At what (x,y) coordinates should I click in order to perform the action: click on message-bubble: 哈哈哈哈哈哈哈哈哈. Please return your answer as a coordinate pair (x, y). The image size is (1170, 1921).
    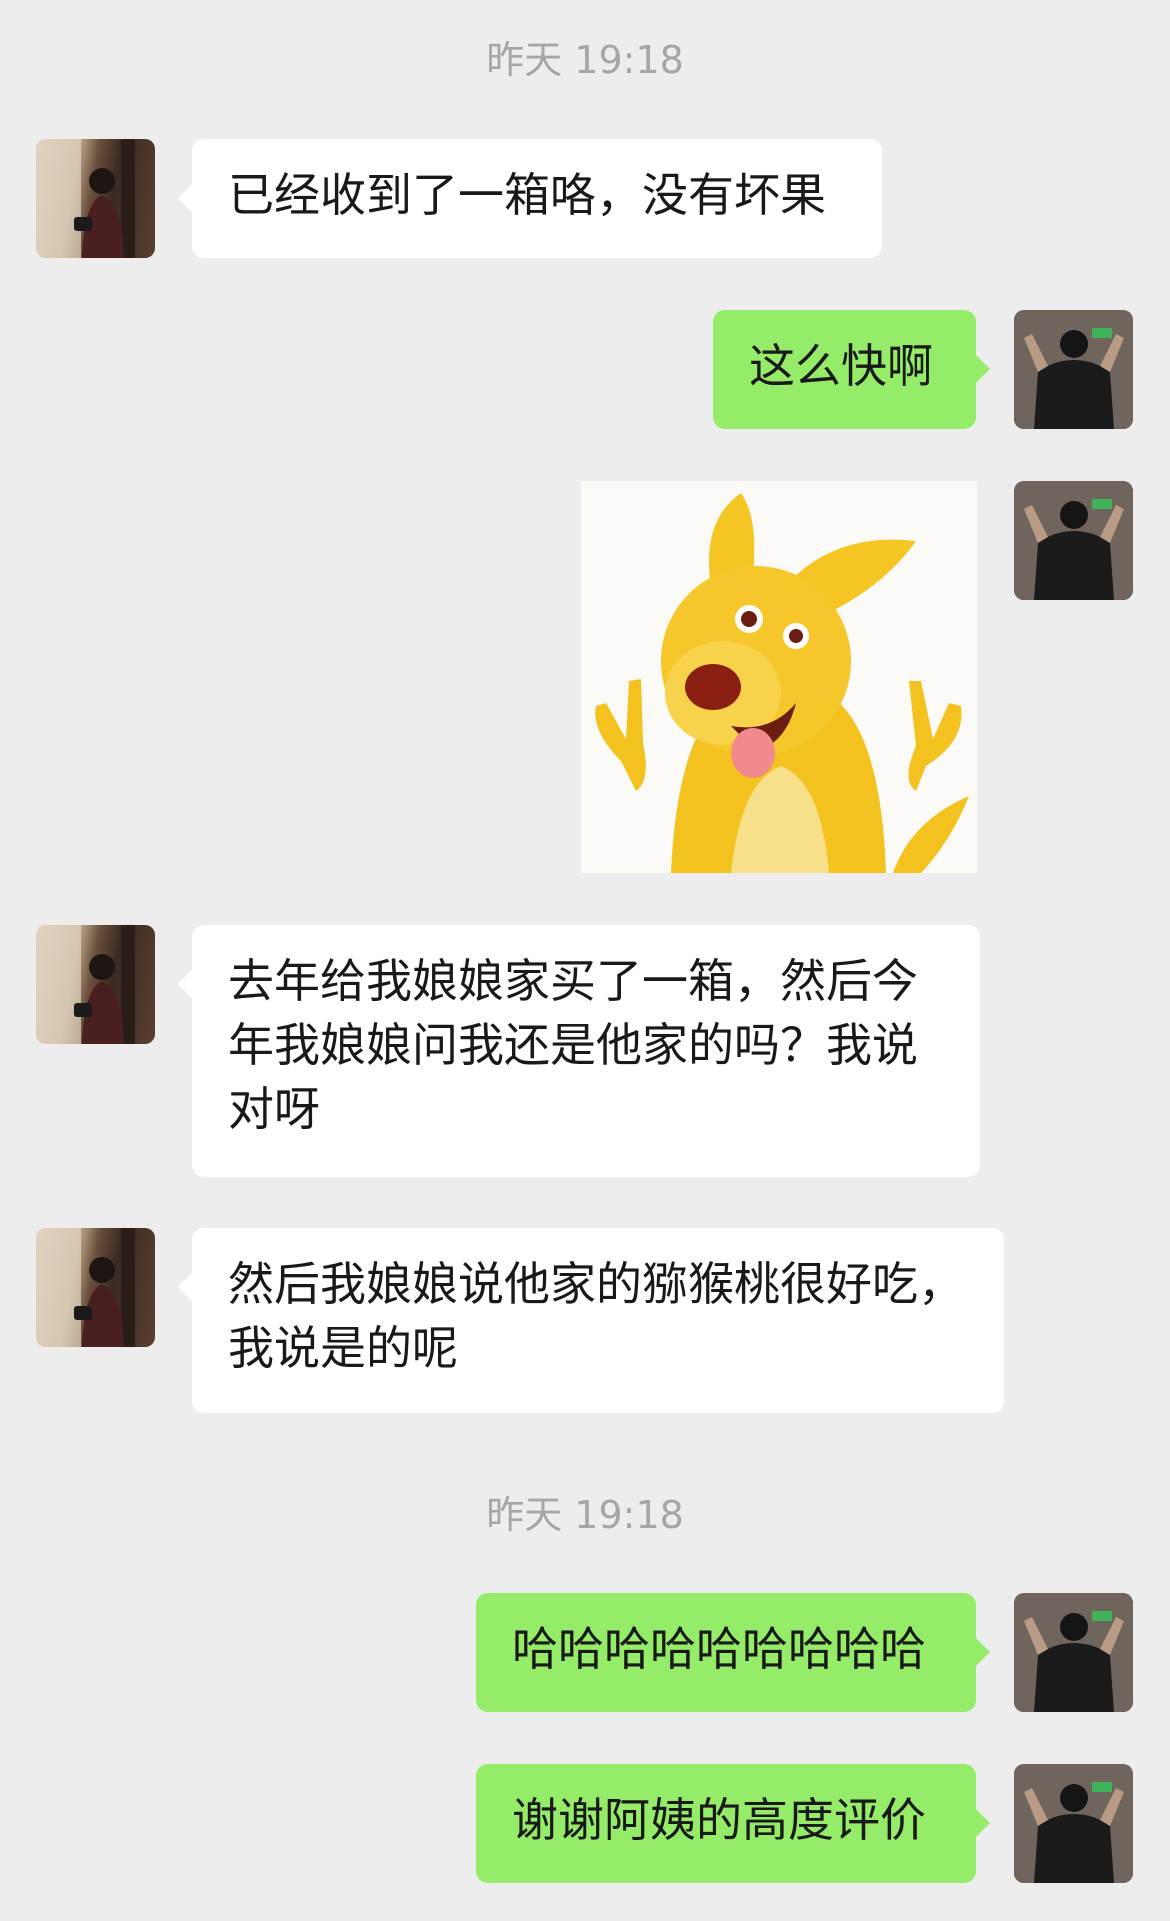
    Looking at the image, I should click on (733, 1652).